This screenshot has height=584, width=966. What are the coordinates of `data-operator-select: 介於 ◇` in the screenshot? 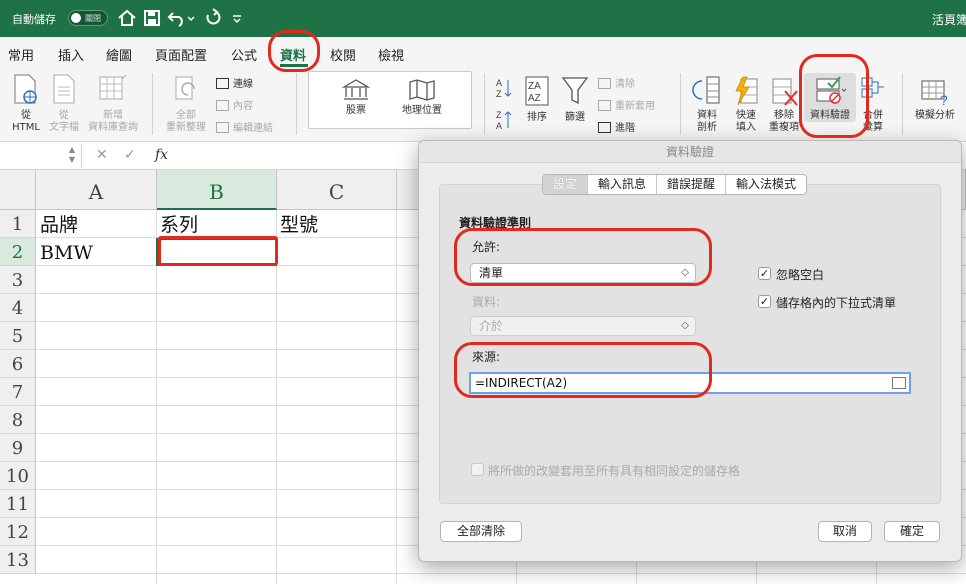 It's located at (583, 326).